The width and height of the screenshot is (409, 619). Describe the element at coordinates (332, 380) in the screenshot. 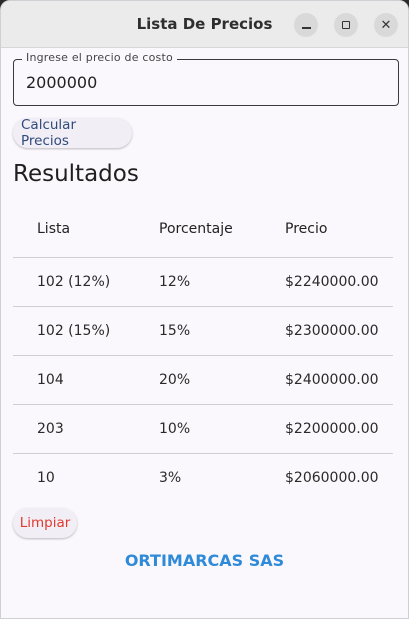

I see `cell-precio: $2400000.00` at that location.